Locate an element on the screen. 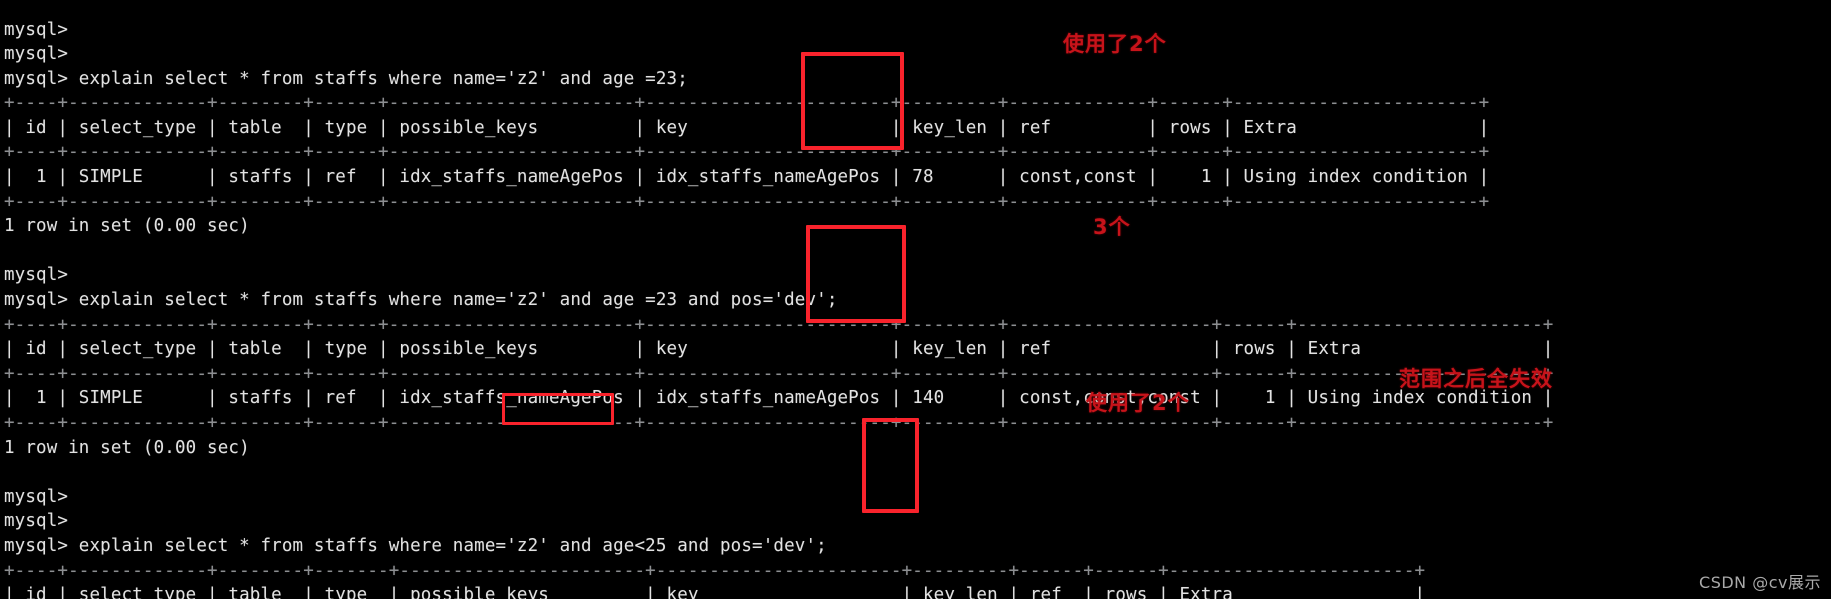 The image size is (1831, 599). watermark: CSDN @cv展示 is located at coordinates (1760, 582).